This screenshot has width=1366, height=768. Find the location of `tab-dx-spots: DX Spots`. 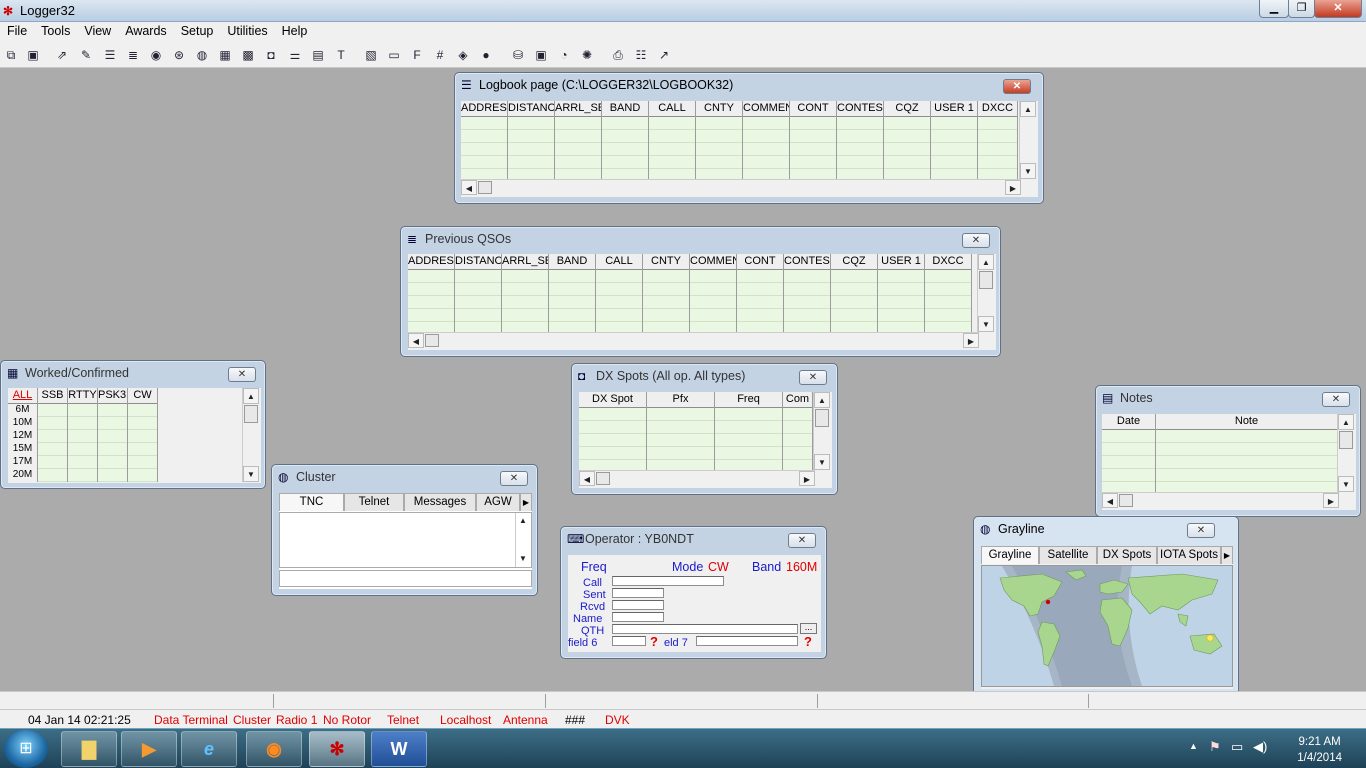

tab-dx-spots: DX Spots is located at coordinates (1127, 555).